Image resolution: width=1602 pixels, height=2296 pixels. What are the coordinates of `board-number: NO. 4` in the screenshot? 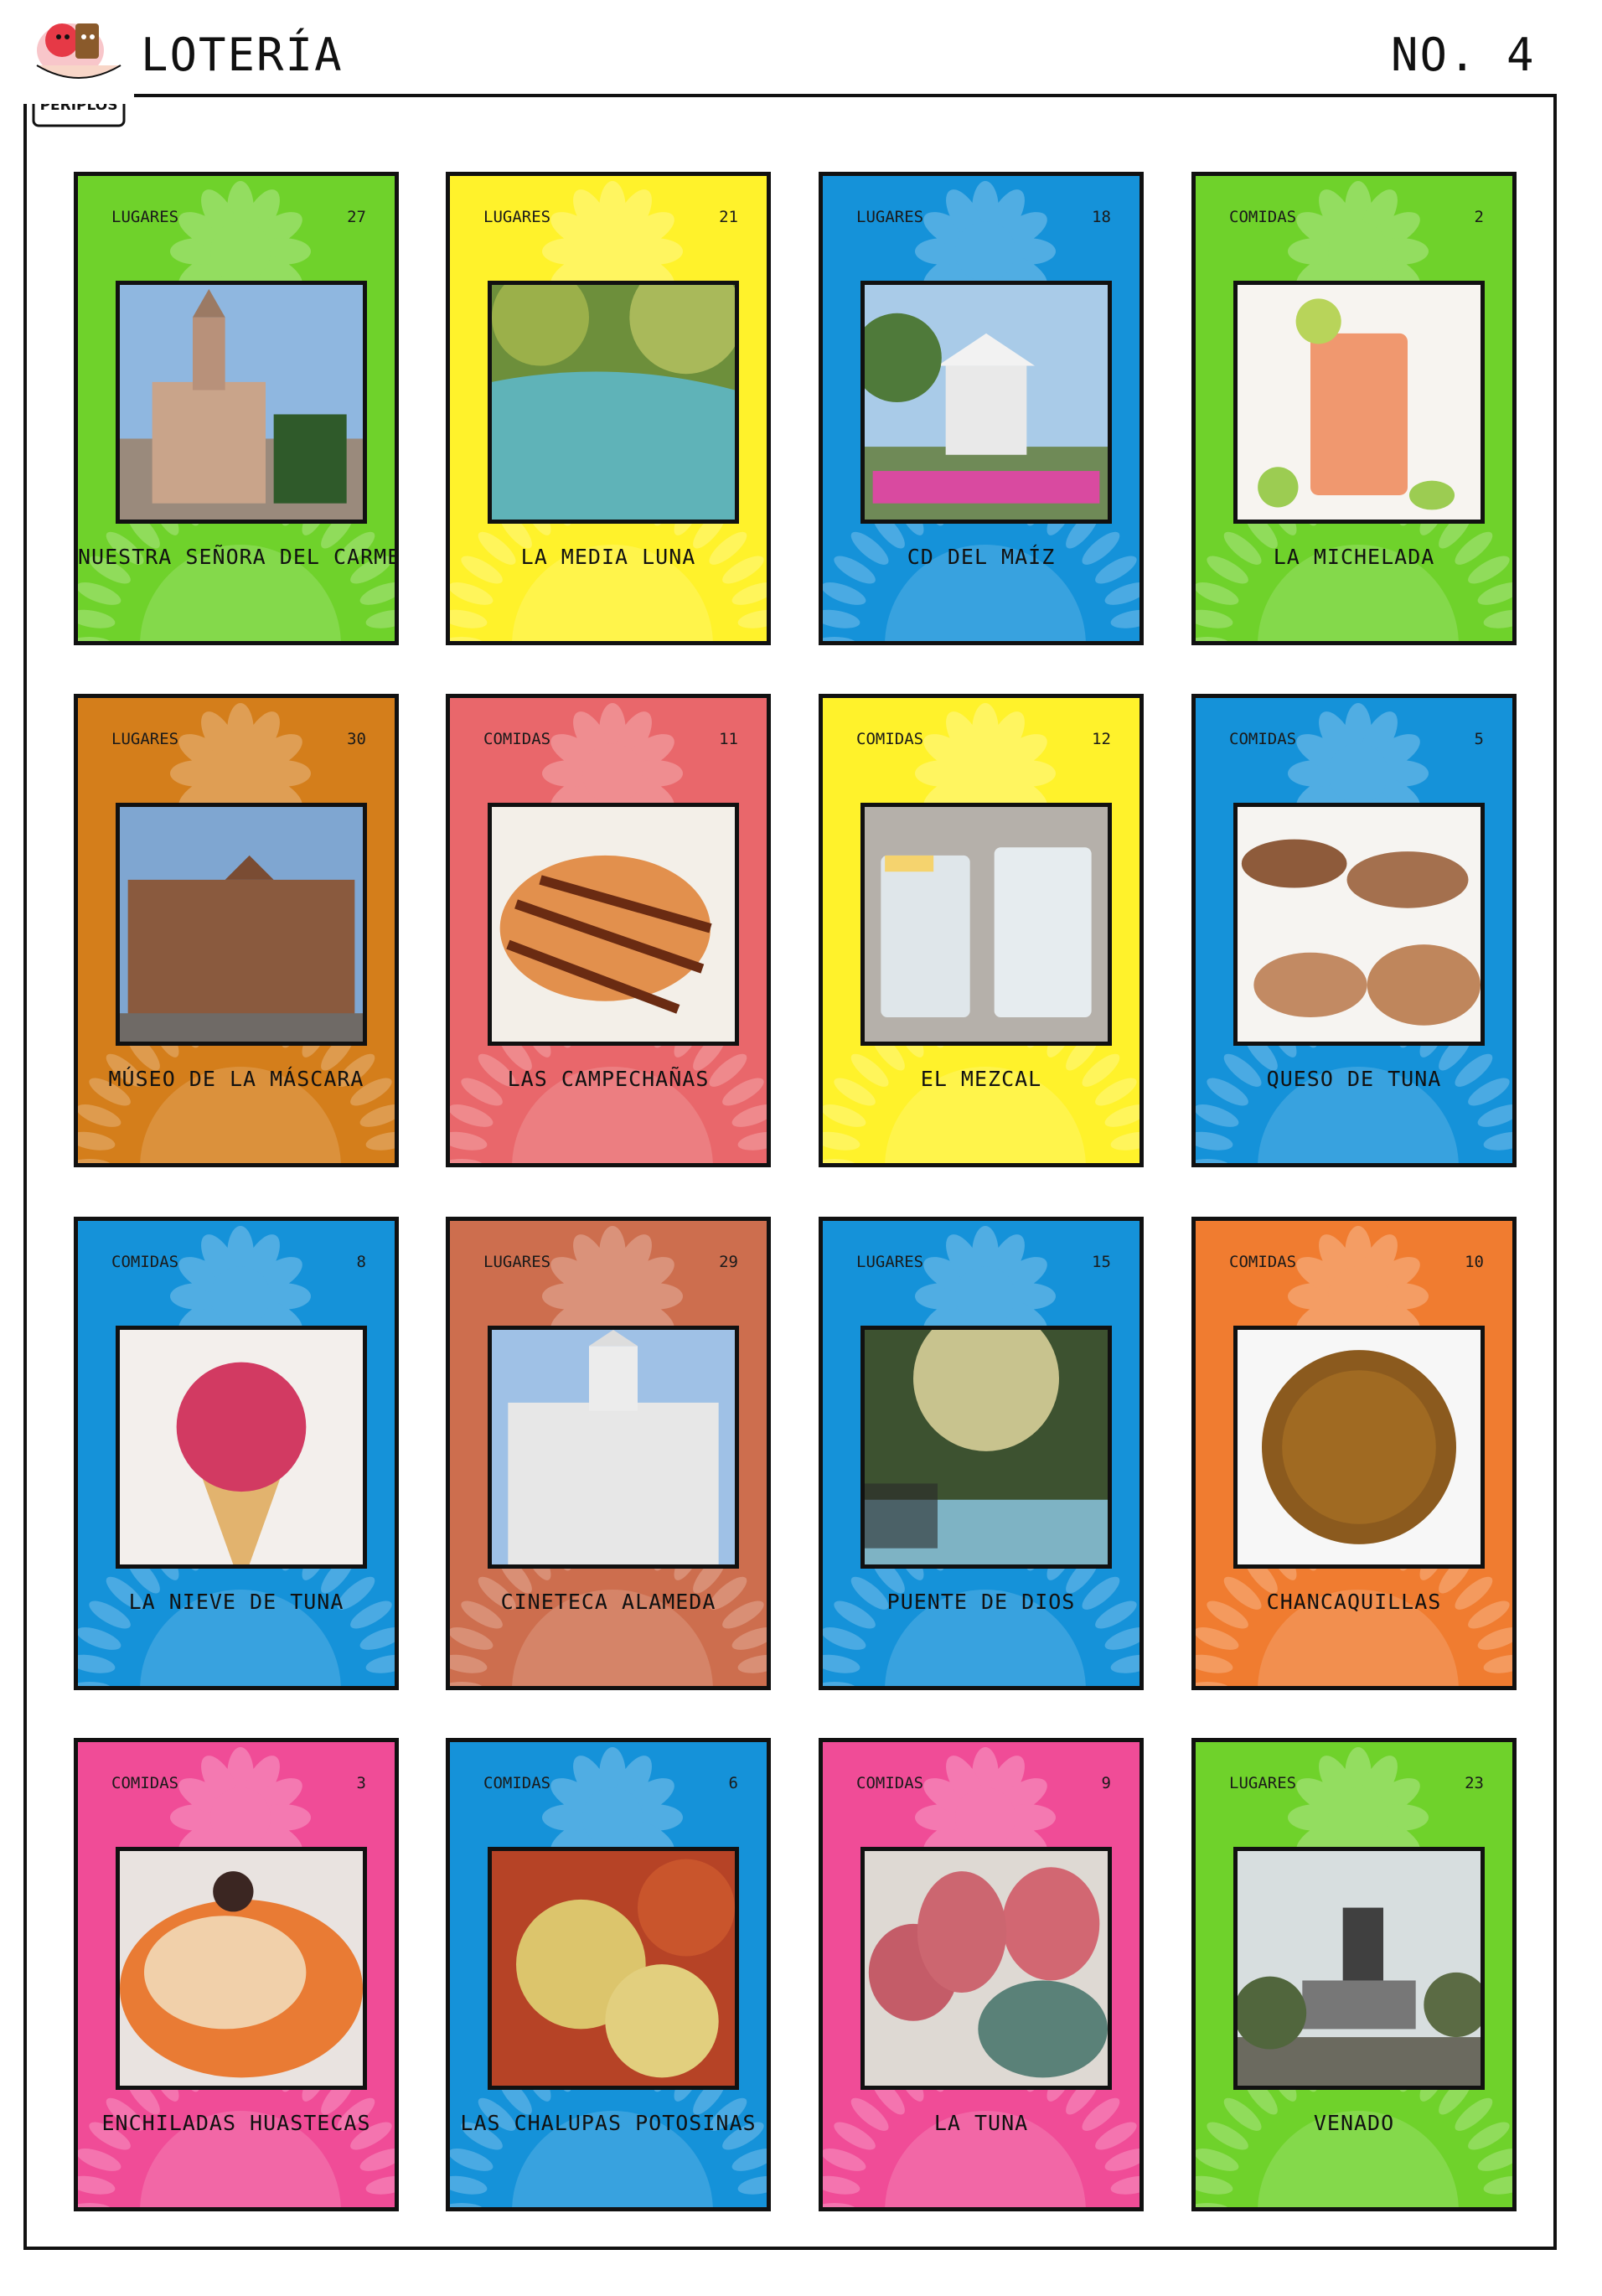 It's located at (1463, 55).